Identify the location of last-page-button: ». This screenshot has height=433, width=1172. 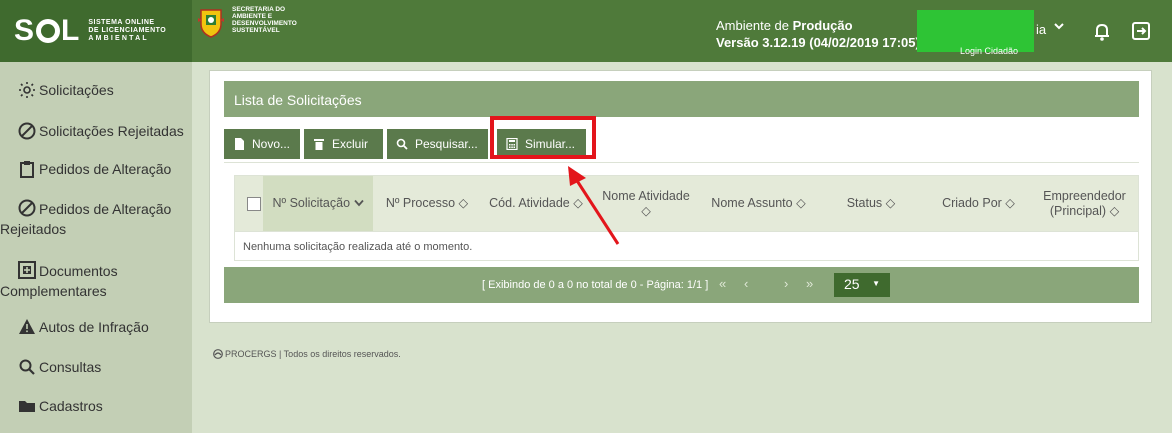
(809, 283).